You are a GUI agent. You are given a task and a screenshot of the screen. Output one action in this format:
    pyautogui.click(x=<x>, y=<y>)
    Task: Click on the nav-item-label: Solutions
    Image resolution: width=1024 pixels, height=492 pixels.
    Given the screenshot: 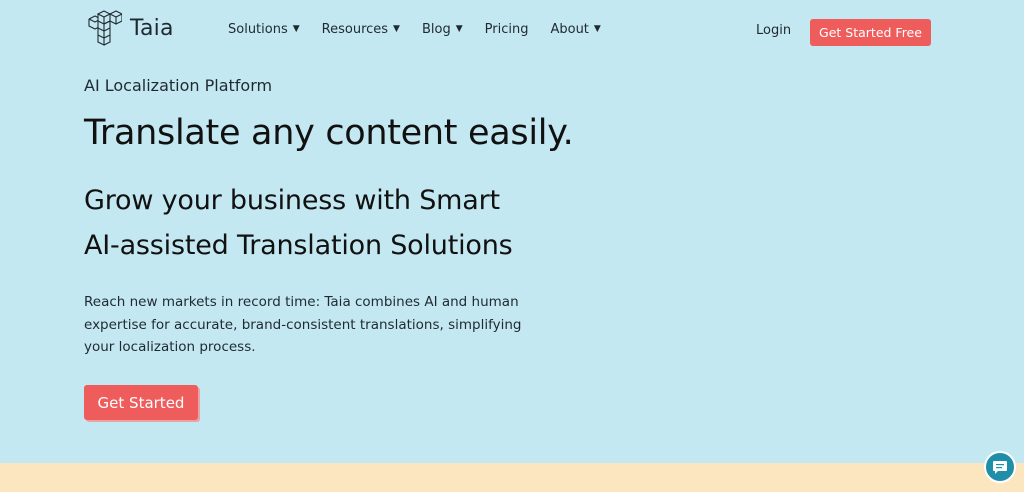 What is the action you would take?
    pyautogui.click(x=258, y=29)
    